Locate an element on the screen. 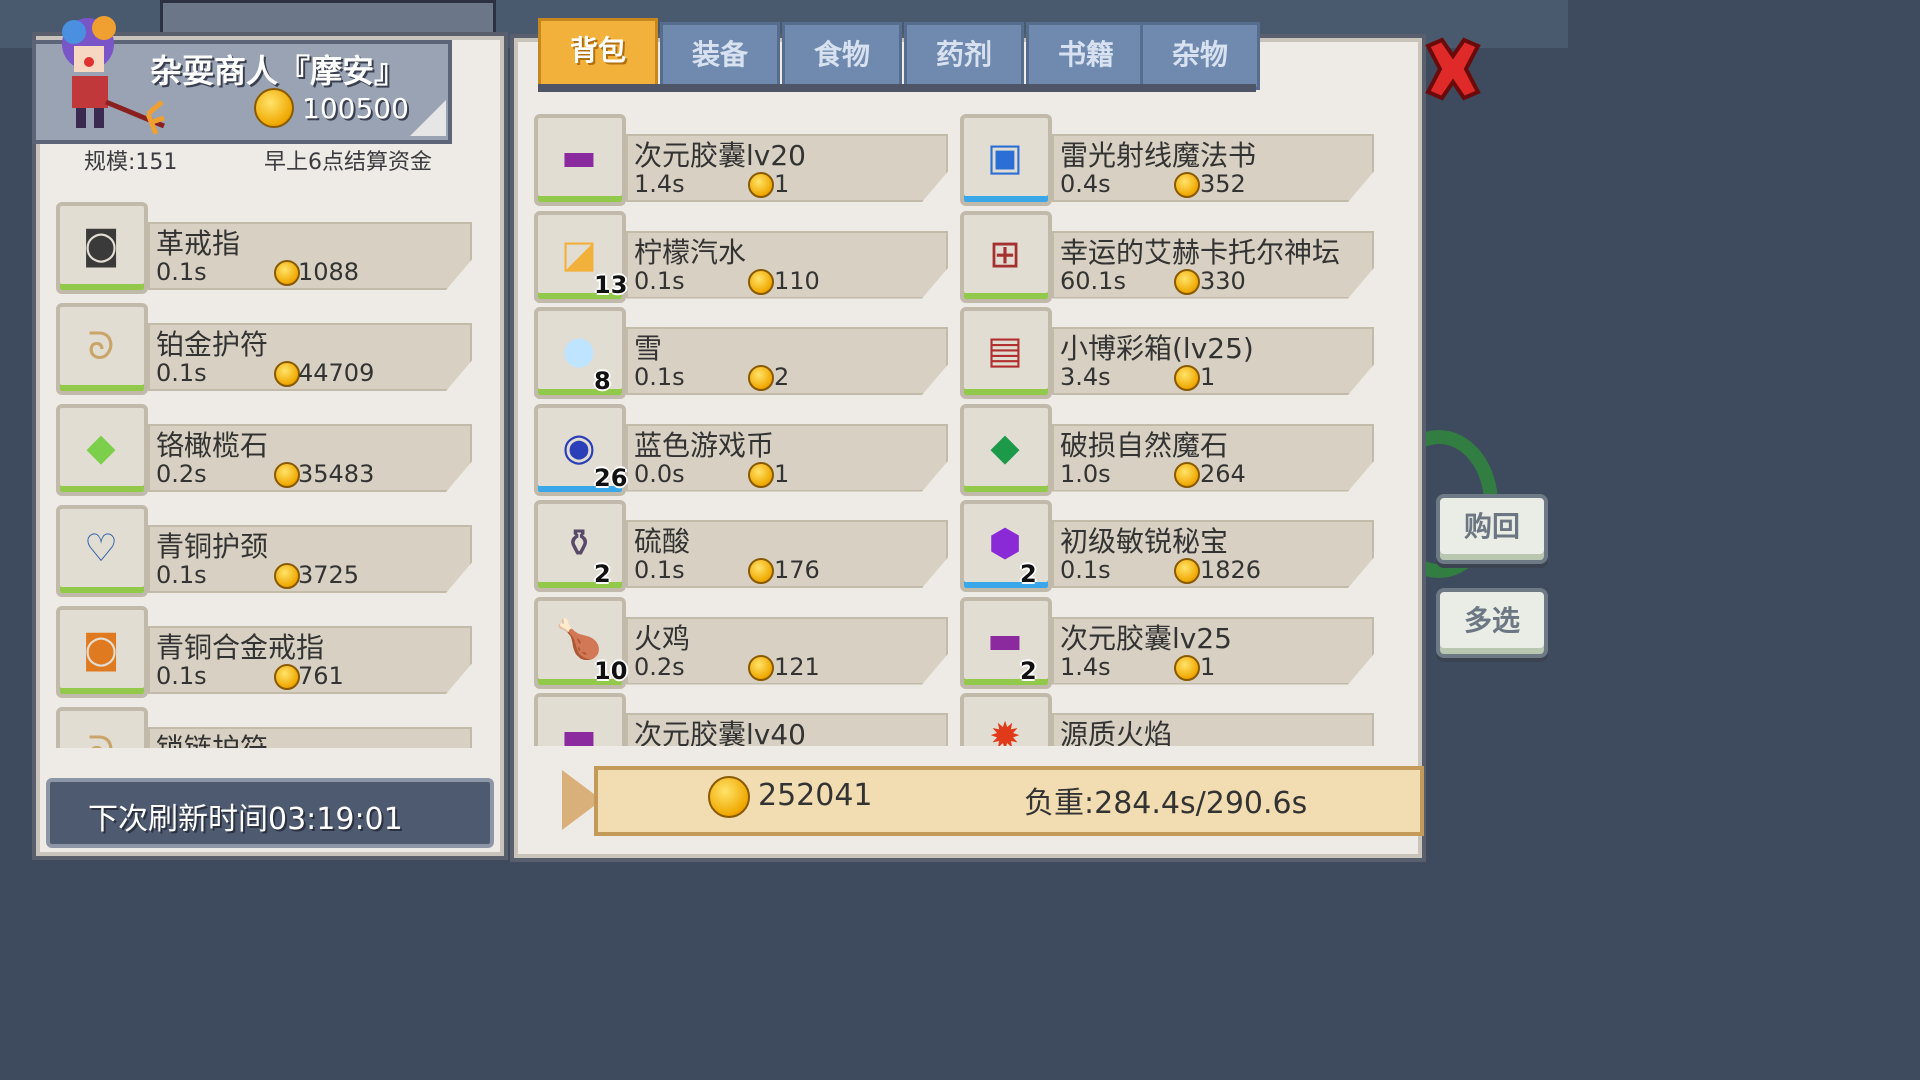 The height and width of the screenshot is (1080, 1920). item-slot: ♡ is located at coordinates (102, 551).